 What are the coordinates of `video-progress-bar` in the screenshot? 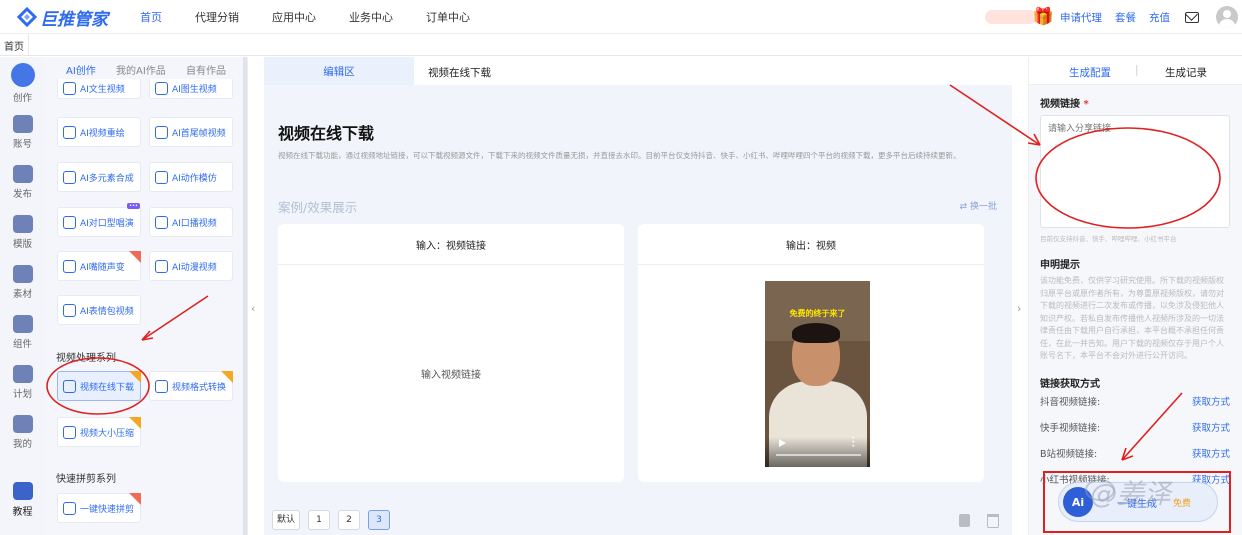 It's located at (818, 455).